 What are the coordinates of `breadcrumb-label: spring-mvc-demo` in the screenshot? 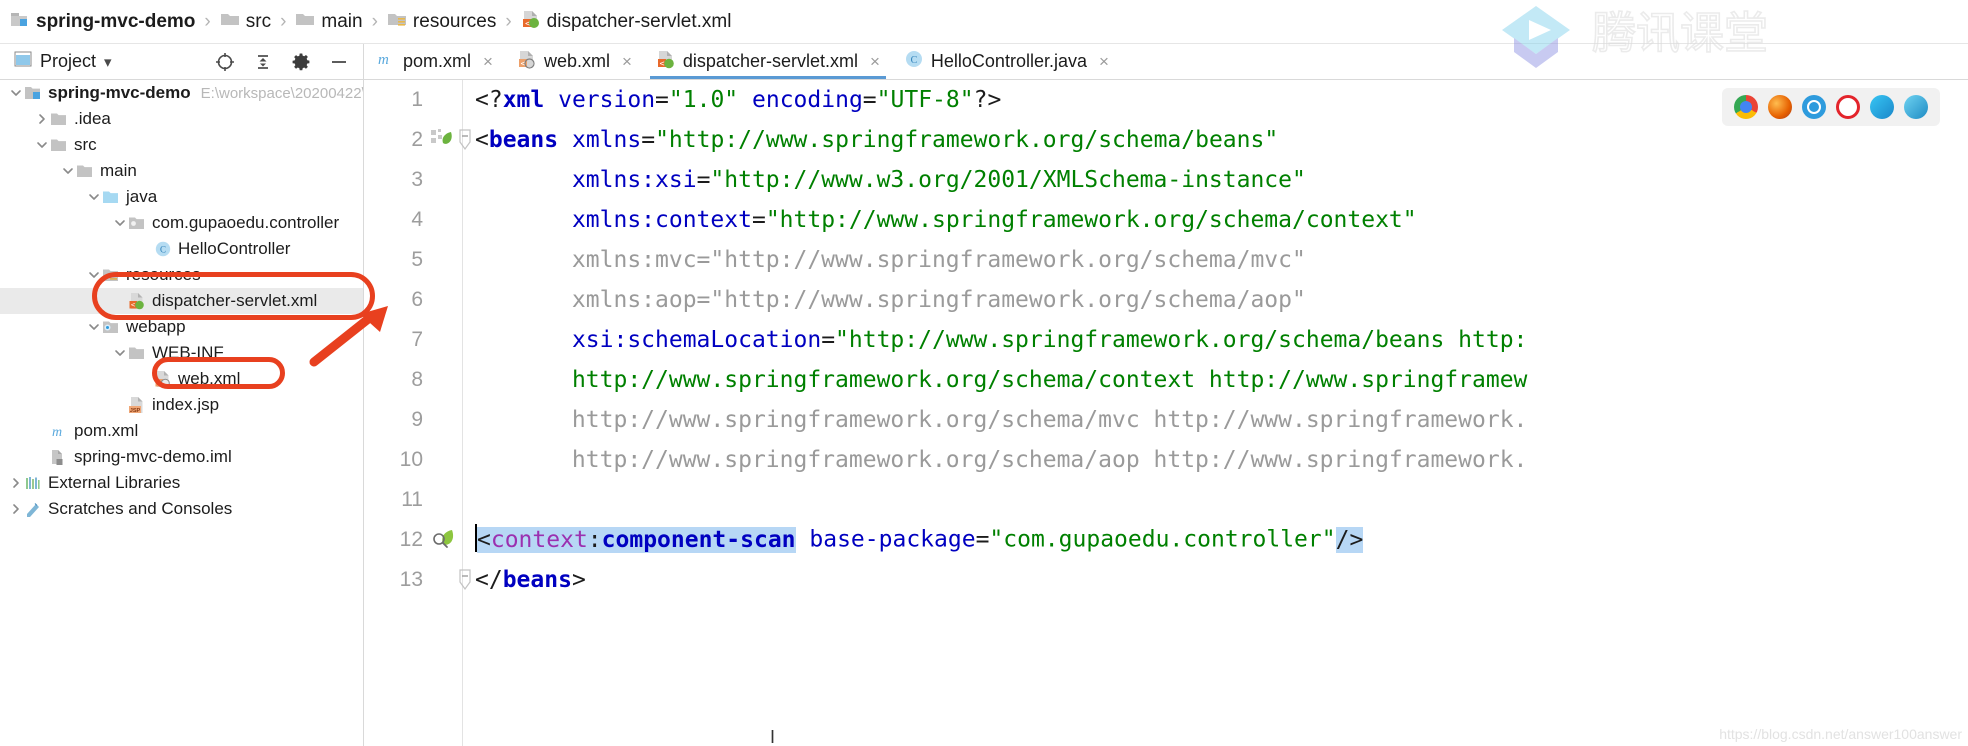 It's located at (116, 21).